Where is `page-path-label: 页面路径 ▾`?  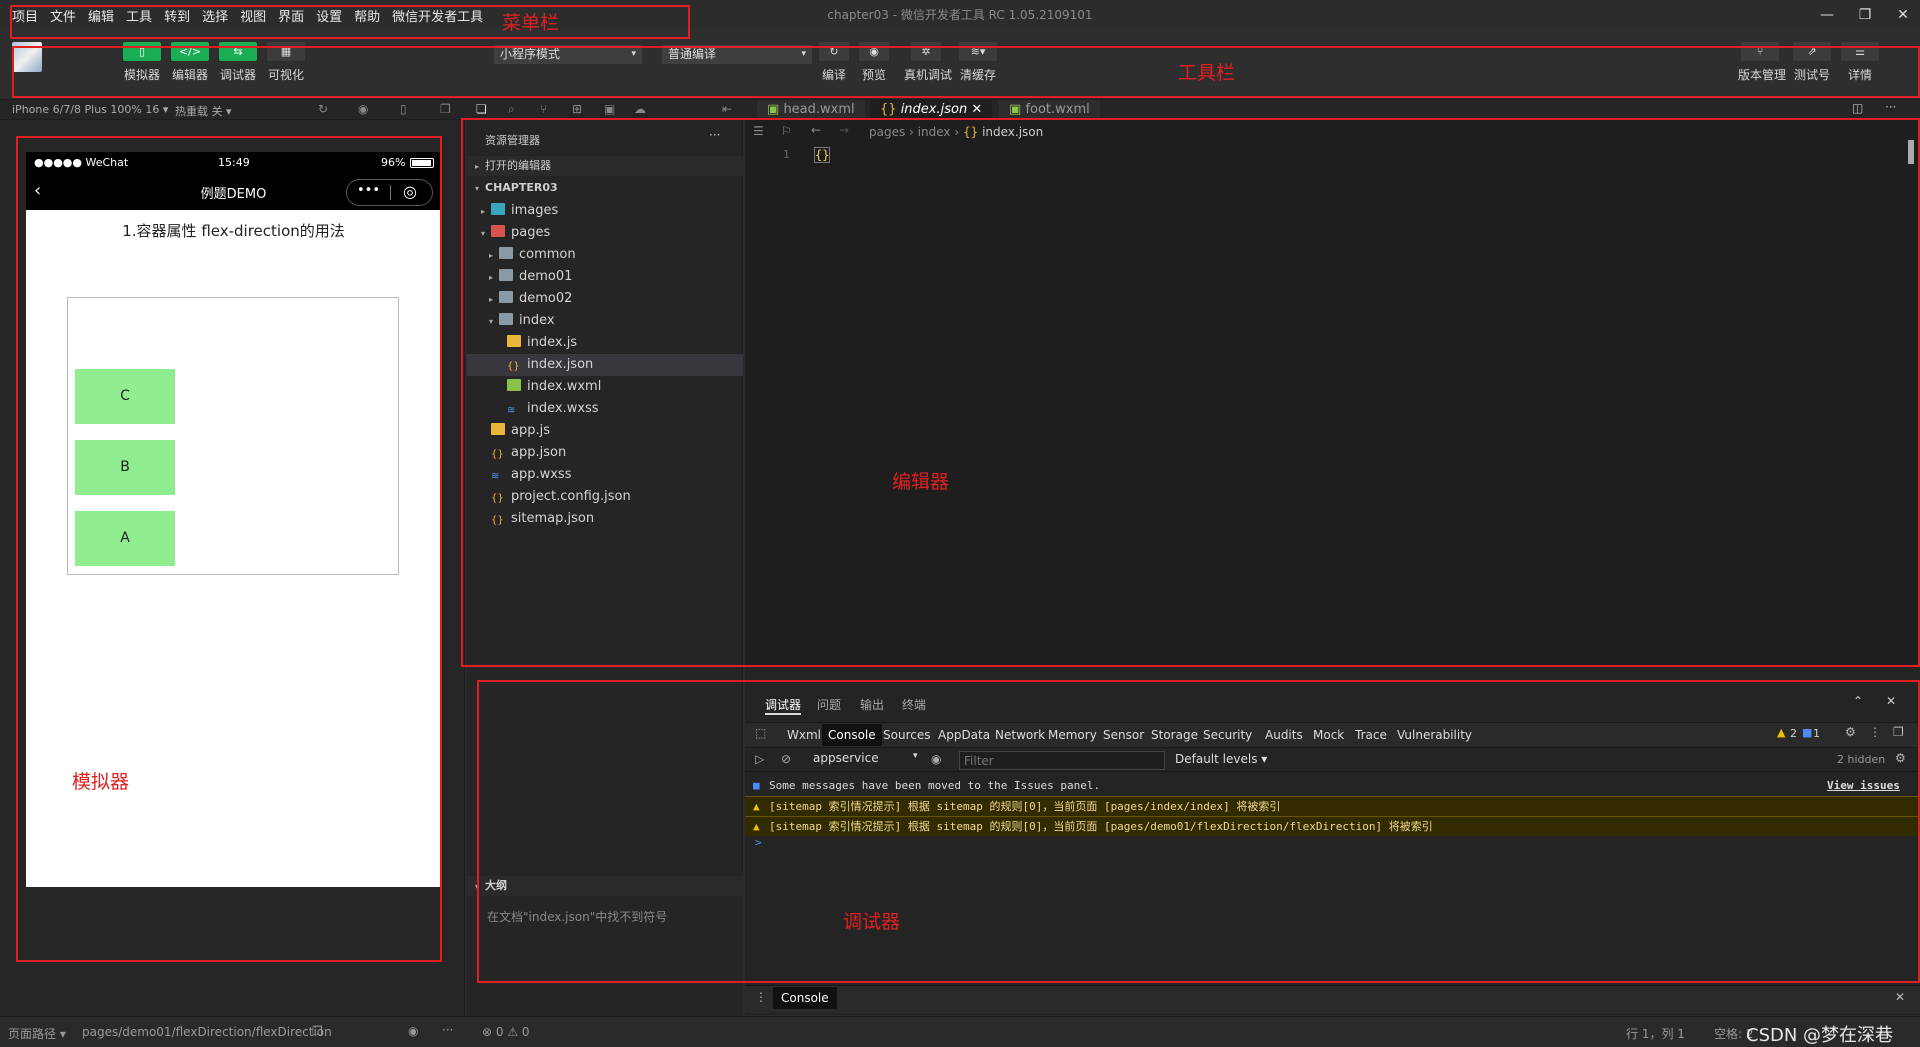 page-path-label: 页面路径 ▾ is located at coordinates (37, 1033).